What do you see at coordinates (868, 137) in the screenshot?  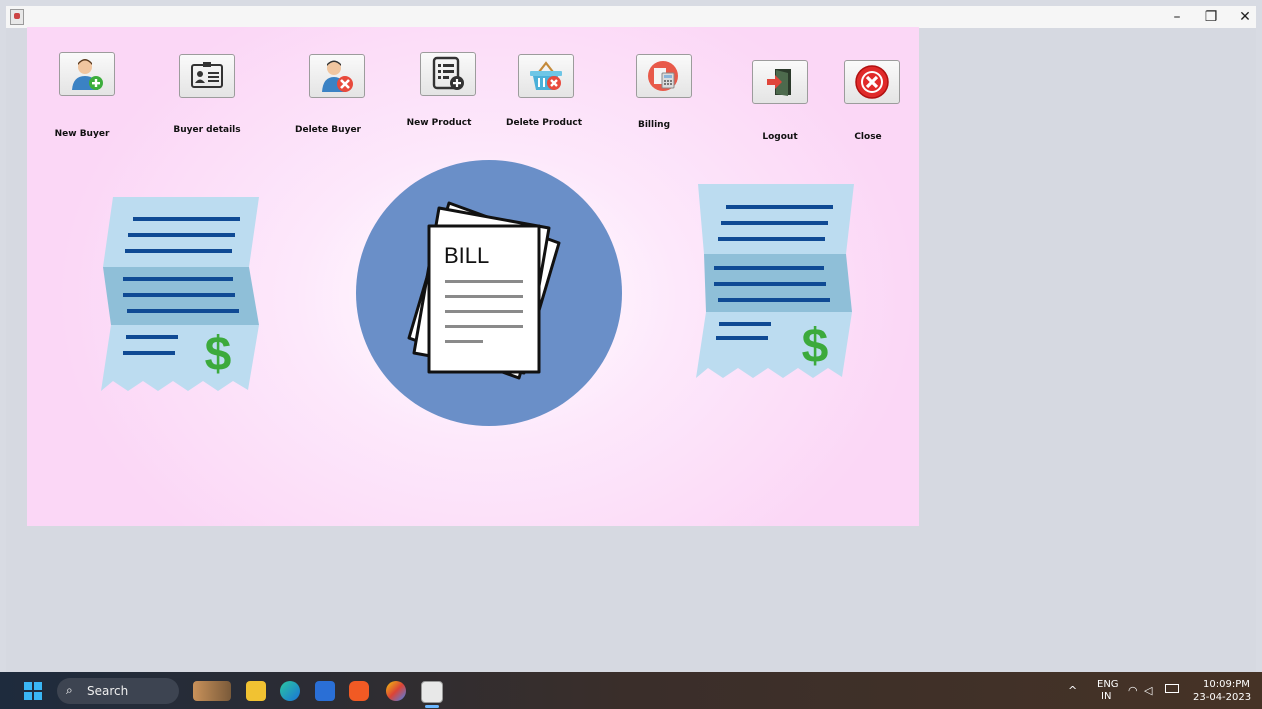 I see `close-label: Close` at bounding box center [868, 137].